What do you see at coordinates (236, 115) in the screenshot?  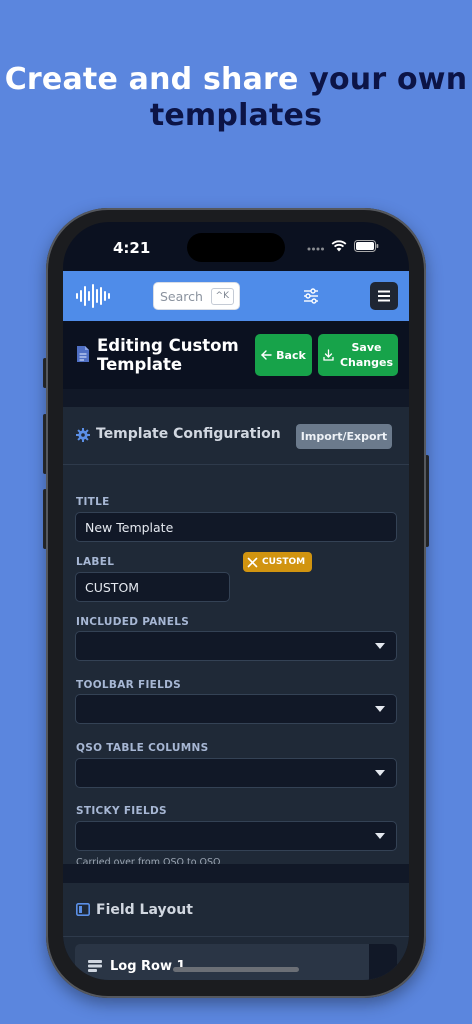 I see `headline-part3: templates` at bounding box center [236, 115].